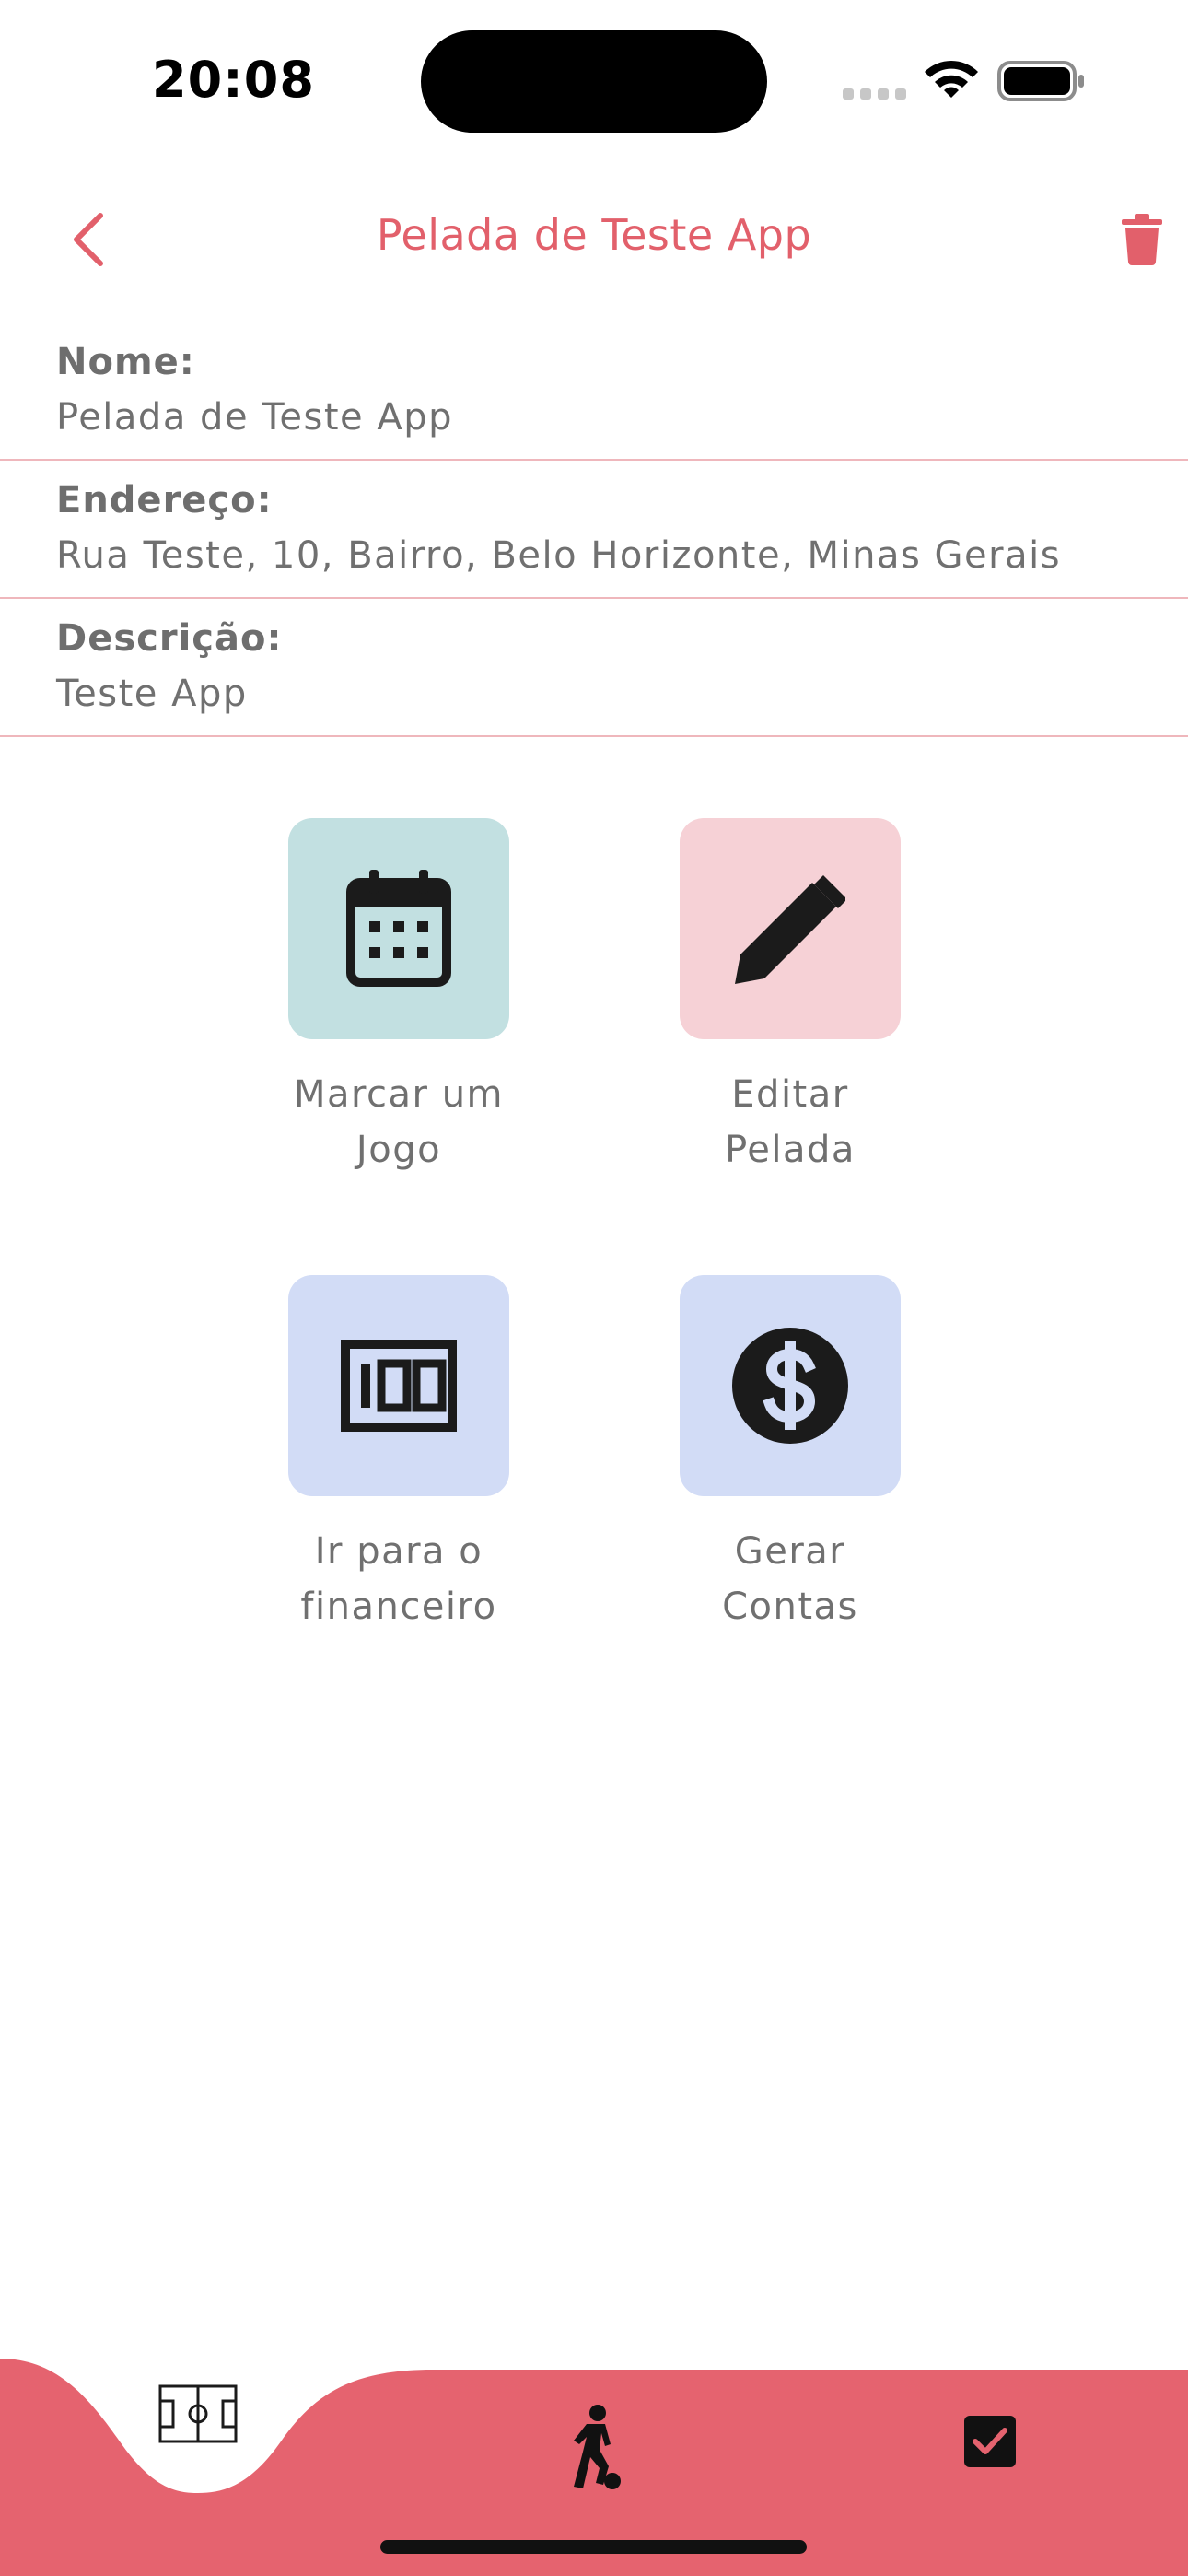 The image size is (1188, 2576). I want to click on nav-item-checklist, so click(990, 2441).